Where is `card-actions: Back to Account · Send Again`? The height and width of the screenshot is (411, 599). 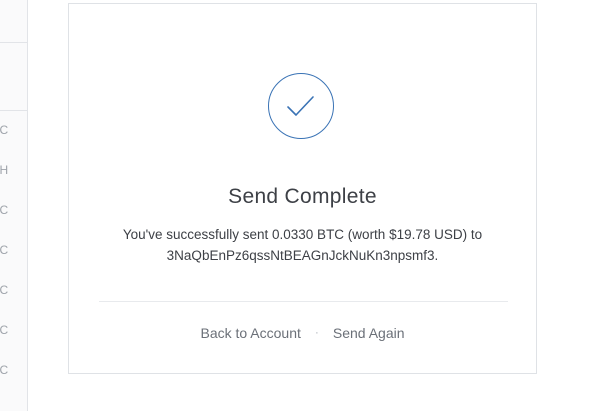
card-actions: Back to Account · Send Again is located at coordinates (302, 333).